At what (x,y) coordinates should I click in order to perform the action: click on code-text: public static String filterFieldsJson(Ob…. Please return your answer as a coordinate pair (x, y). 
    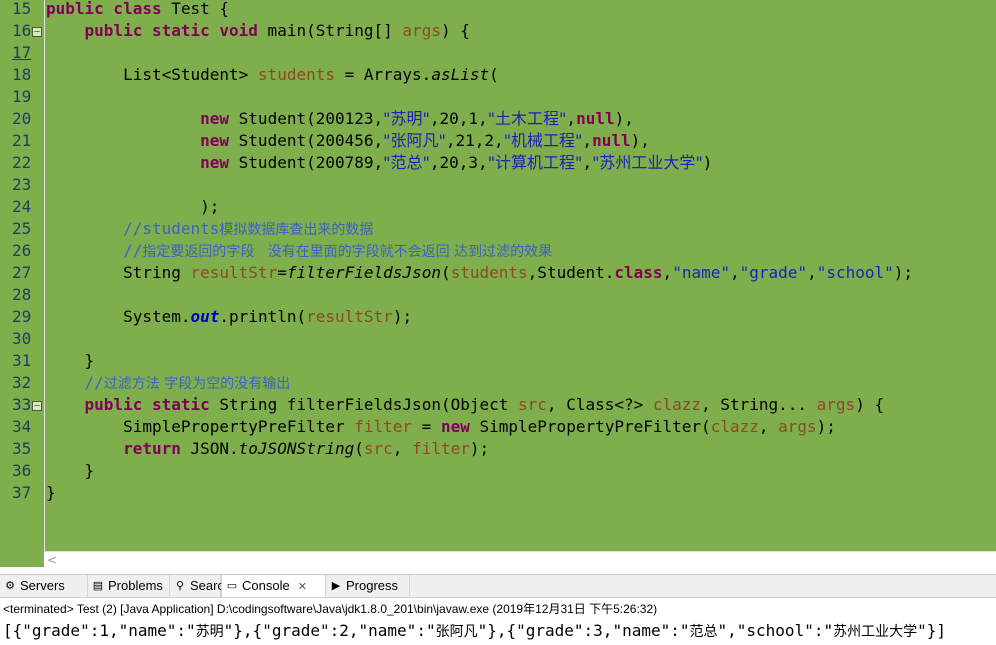
    Looking at the image, I should click on (465, 405).